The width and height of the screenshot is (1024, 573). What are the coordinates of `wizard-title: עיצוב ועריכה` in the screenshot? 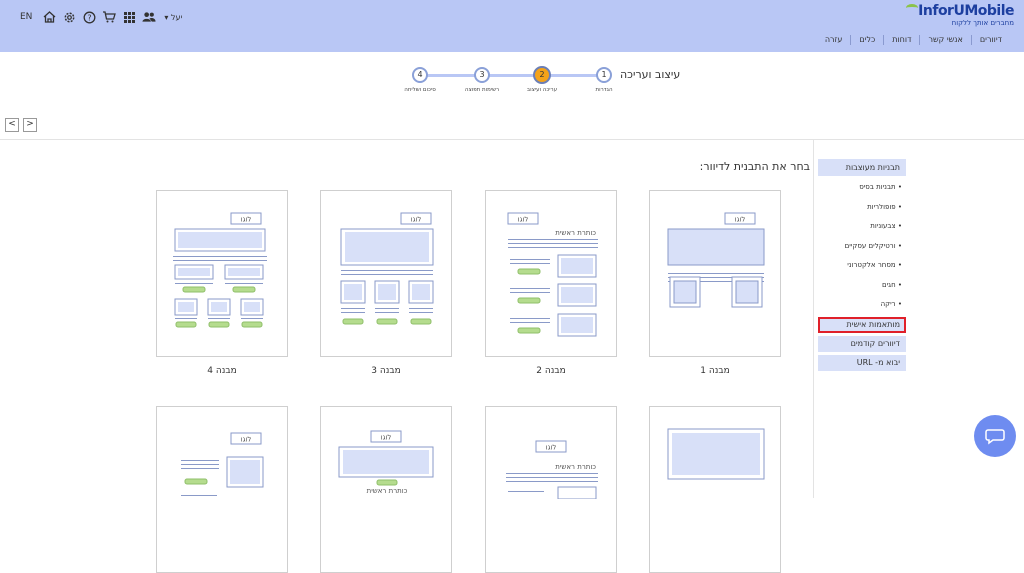 It's located at (650, 74).